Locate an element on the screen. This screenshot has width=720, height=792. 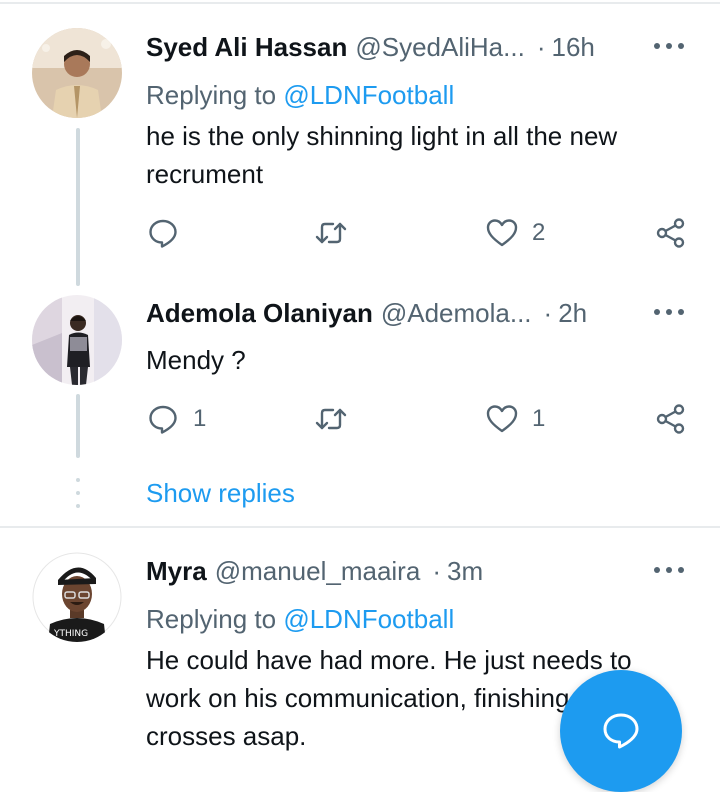
tweet-header: Syed Ali Hassan @SyedAliHa... · 16h is located at coordinates (370, 47).